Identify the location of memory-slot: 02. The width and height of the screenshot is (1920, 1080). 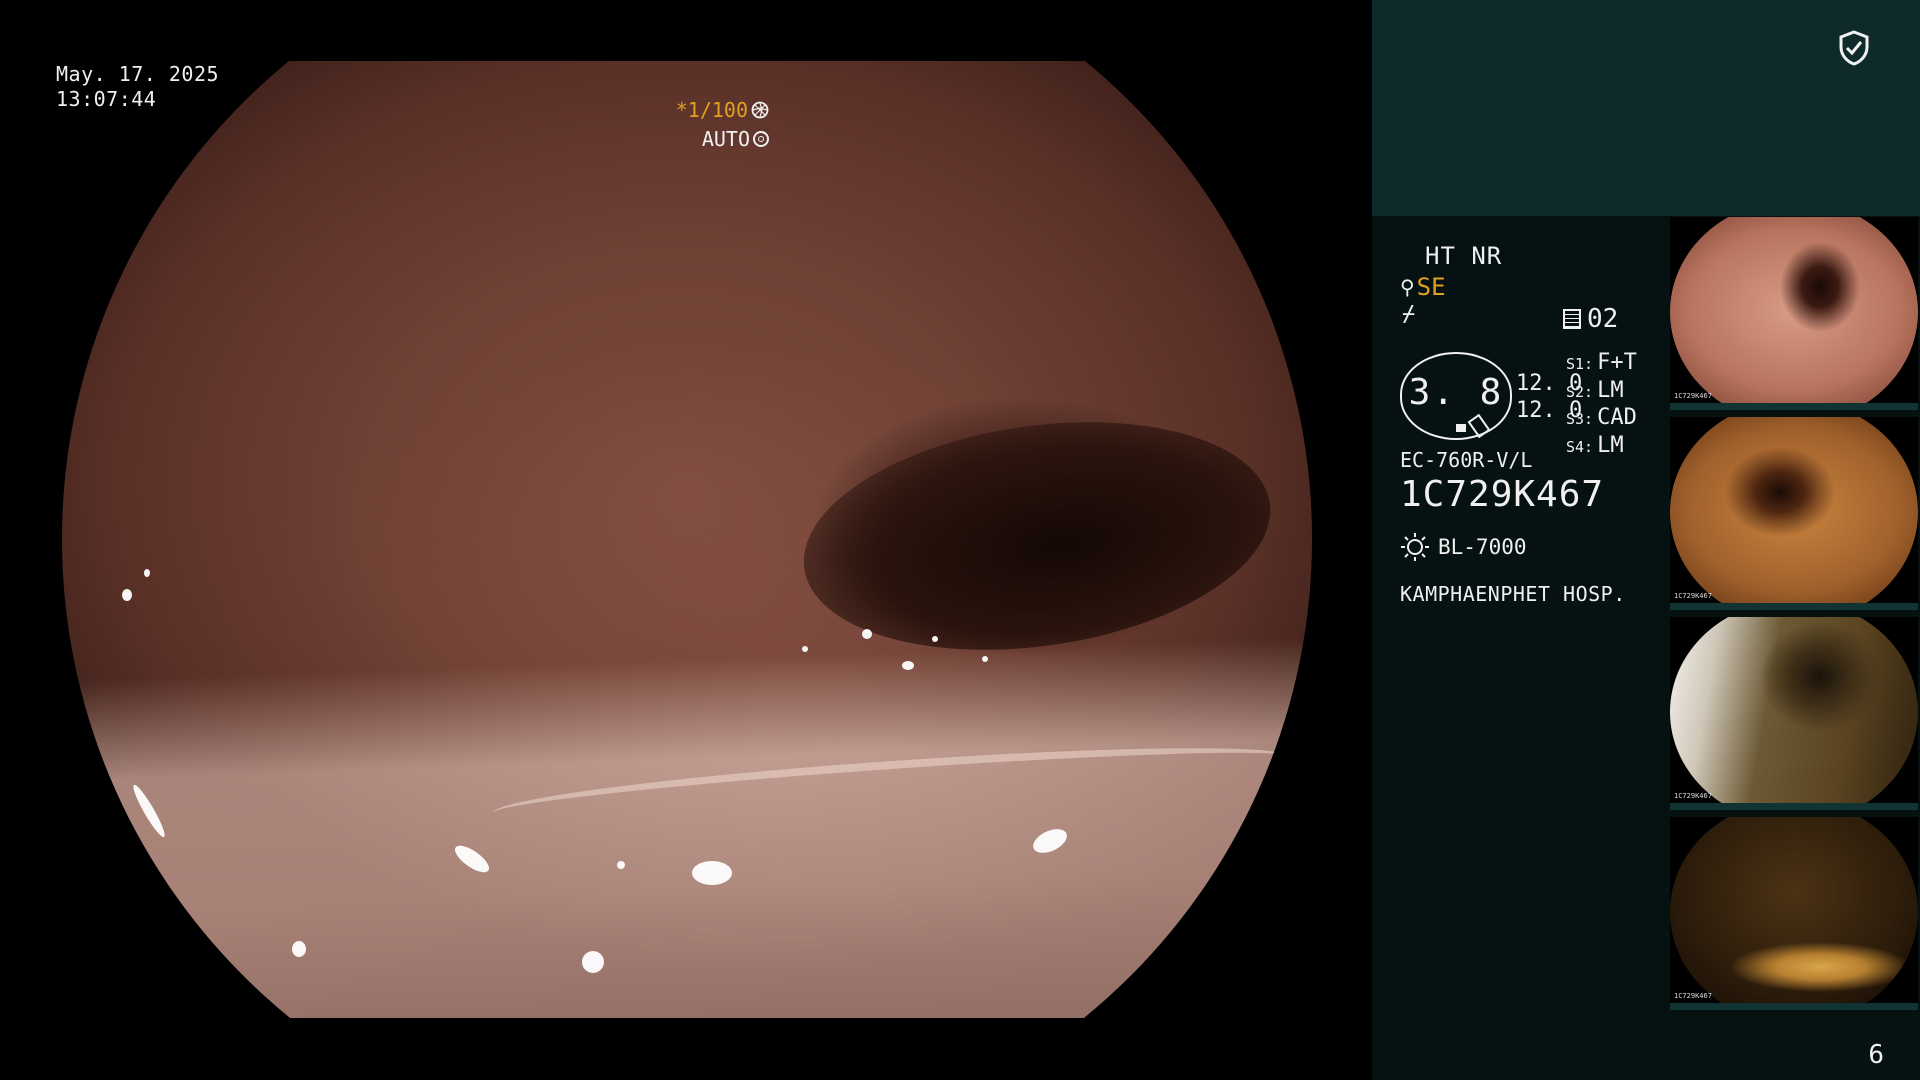
(1590, 319).